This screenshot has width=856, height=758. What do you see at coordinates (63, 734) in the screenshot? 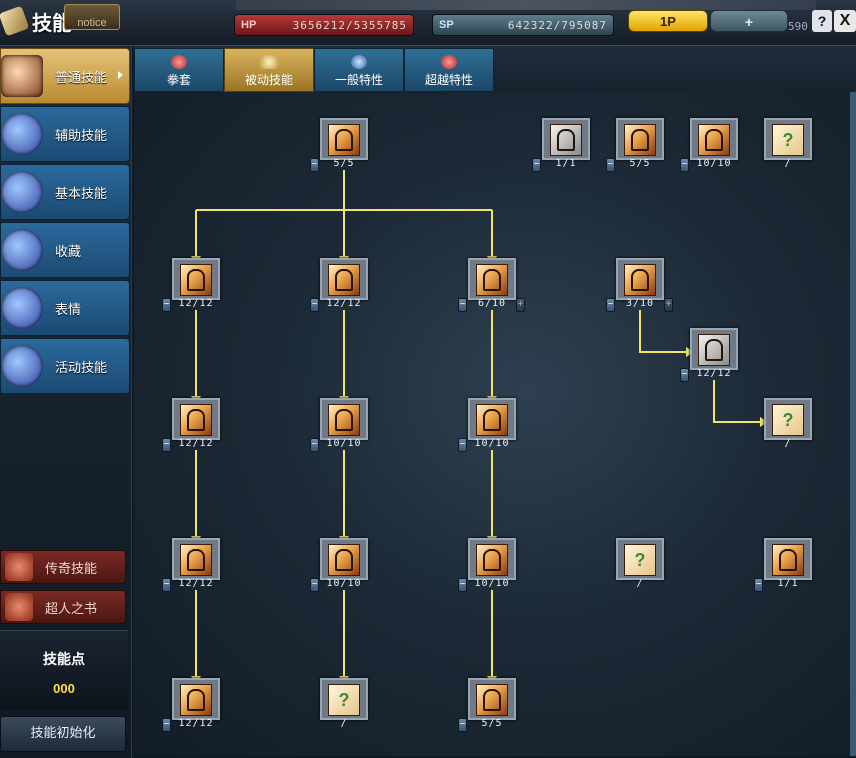
I see `skill-reset-button: 技能初始化` at bounding box center [63, 734].